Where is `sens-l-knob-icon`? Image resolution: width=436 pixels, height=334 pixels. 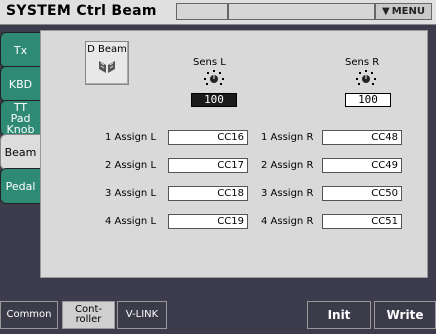
sens-l-knob-icon is located at coordinates (214, 78).